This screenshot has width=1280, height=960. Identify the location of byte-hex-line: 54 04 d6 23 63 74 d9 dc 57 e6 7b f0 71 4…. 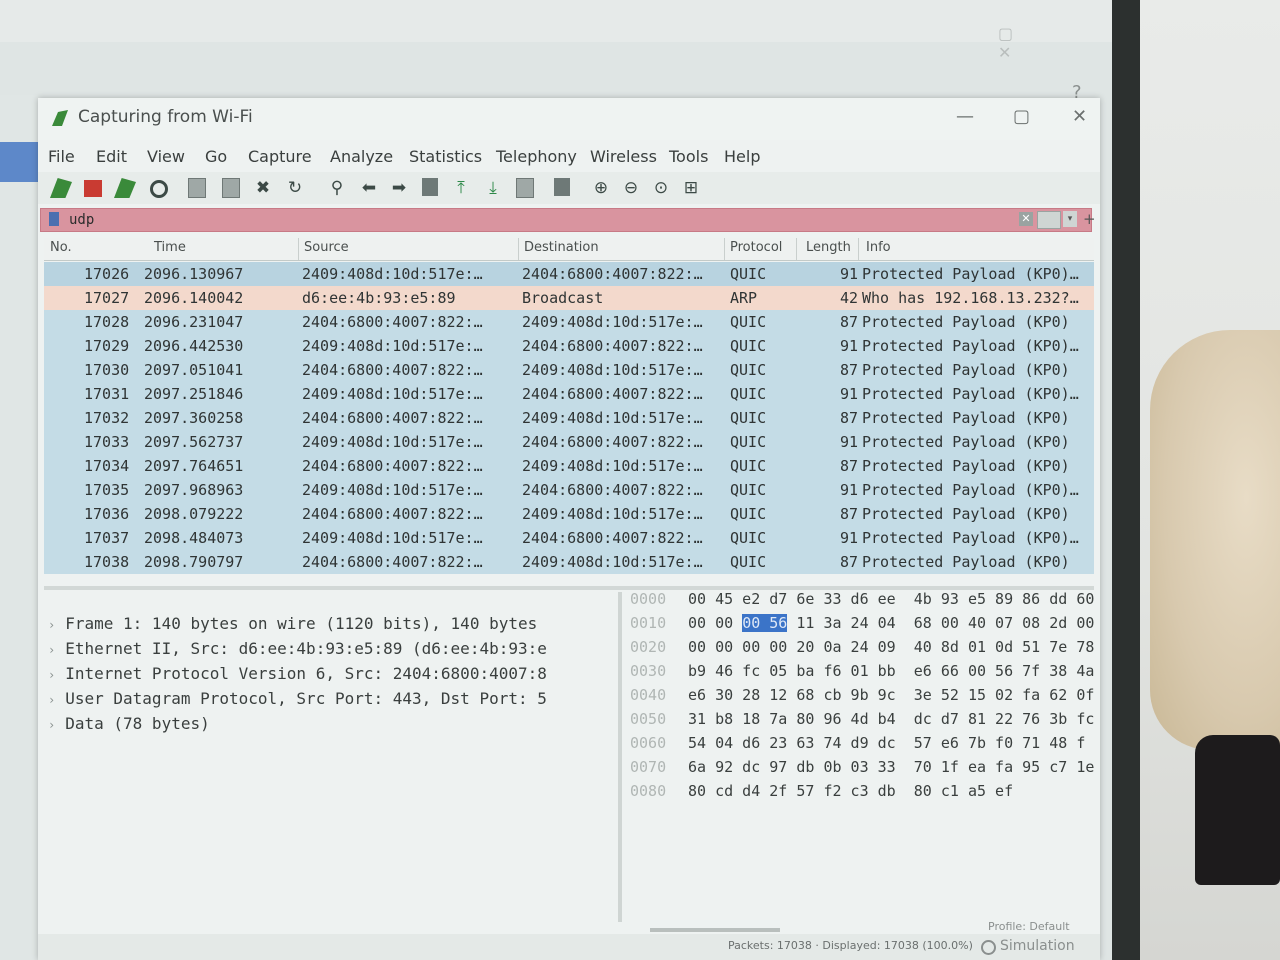
(886, 743).